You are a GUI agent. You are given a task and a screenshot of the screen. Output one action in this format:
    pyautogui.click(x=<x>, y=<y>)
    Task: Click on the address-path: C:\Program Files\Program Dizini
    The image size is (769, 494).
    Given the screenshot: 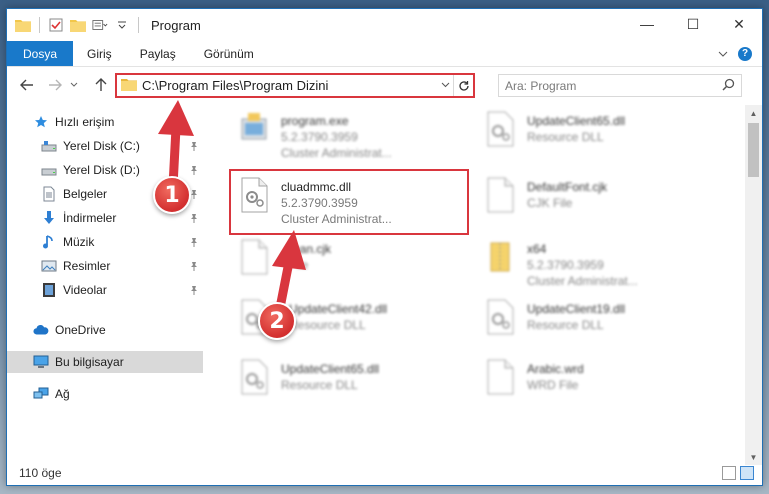 What is the action you would take?
    pyautogui.click(x=289, y=85)
    